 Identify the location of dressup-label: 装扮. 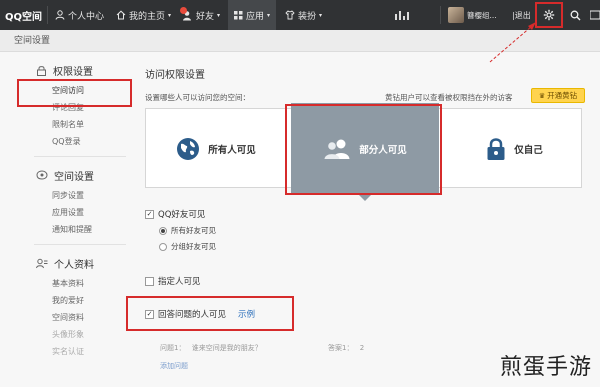
(307, 16).